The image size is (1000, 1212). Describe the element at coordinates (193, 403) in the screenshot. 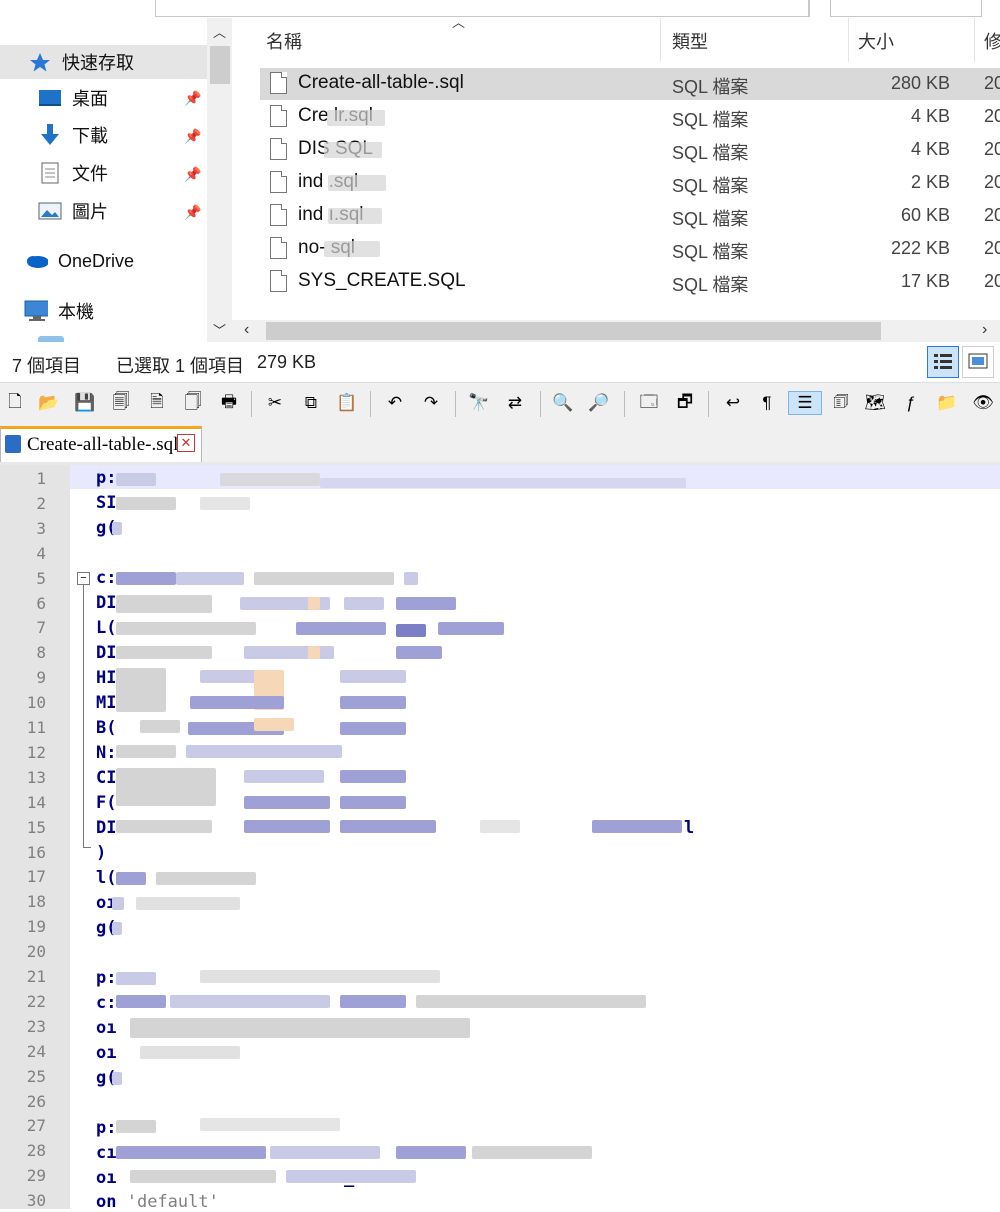

I see `close-all-icon: 🗍` at that location.